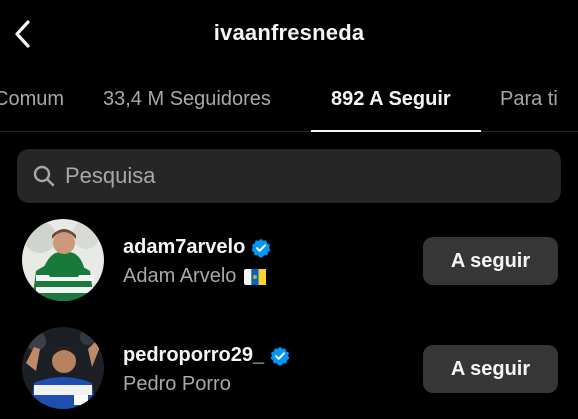 Image resolution: width=578 pixels, height=419 pixels. What do you see at coordinates (396, 131) in the screenshot?
I see `active-tab-indicator` at bounding box center [396, 131].